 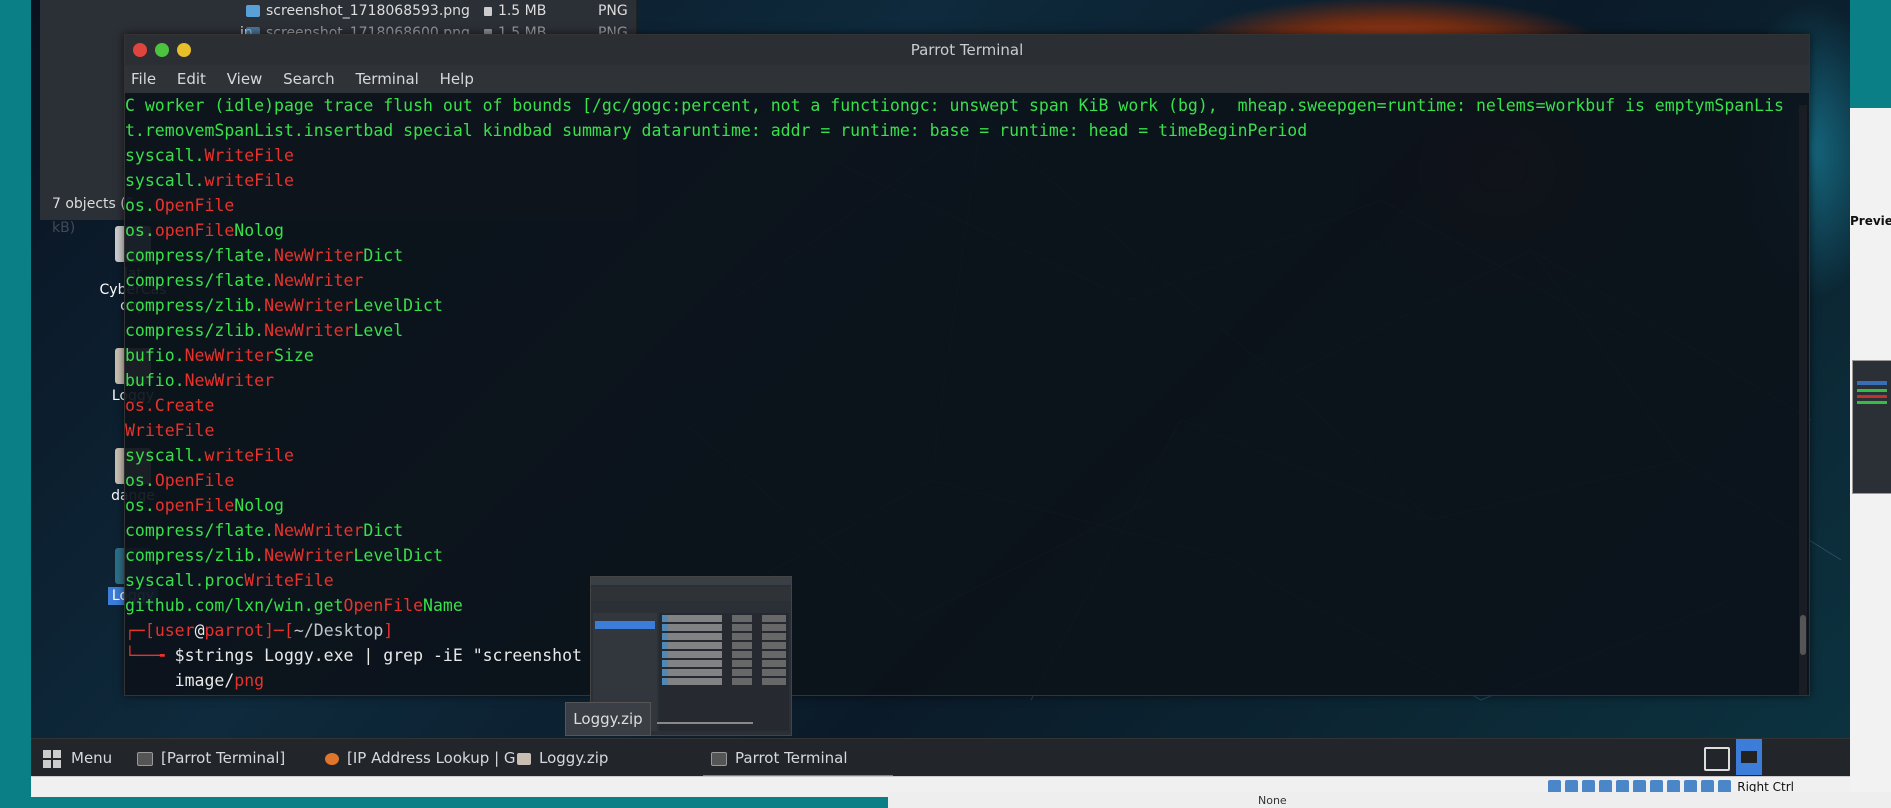 I want to click on menu-grid-icon, so click(x=52, y=758).